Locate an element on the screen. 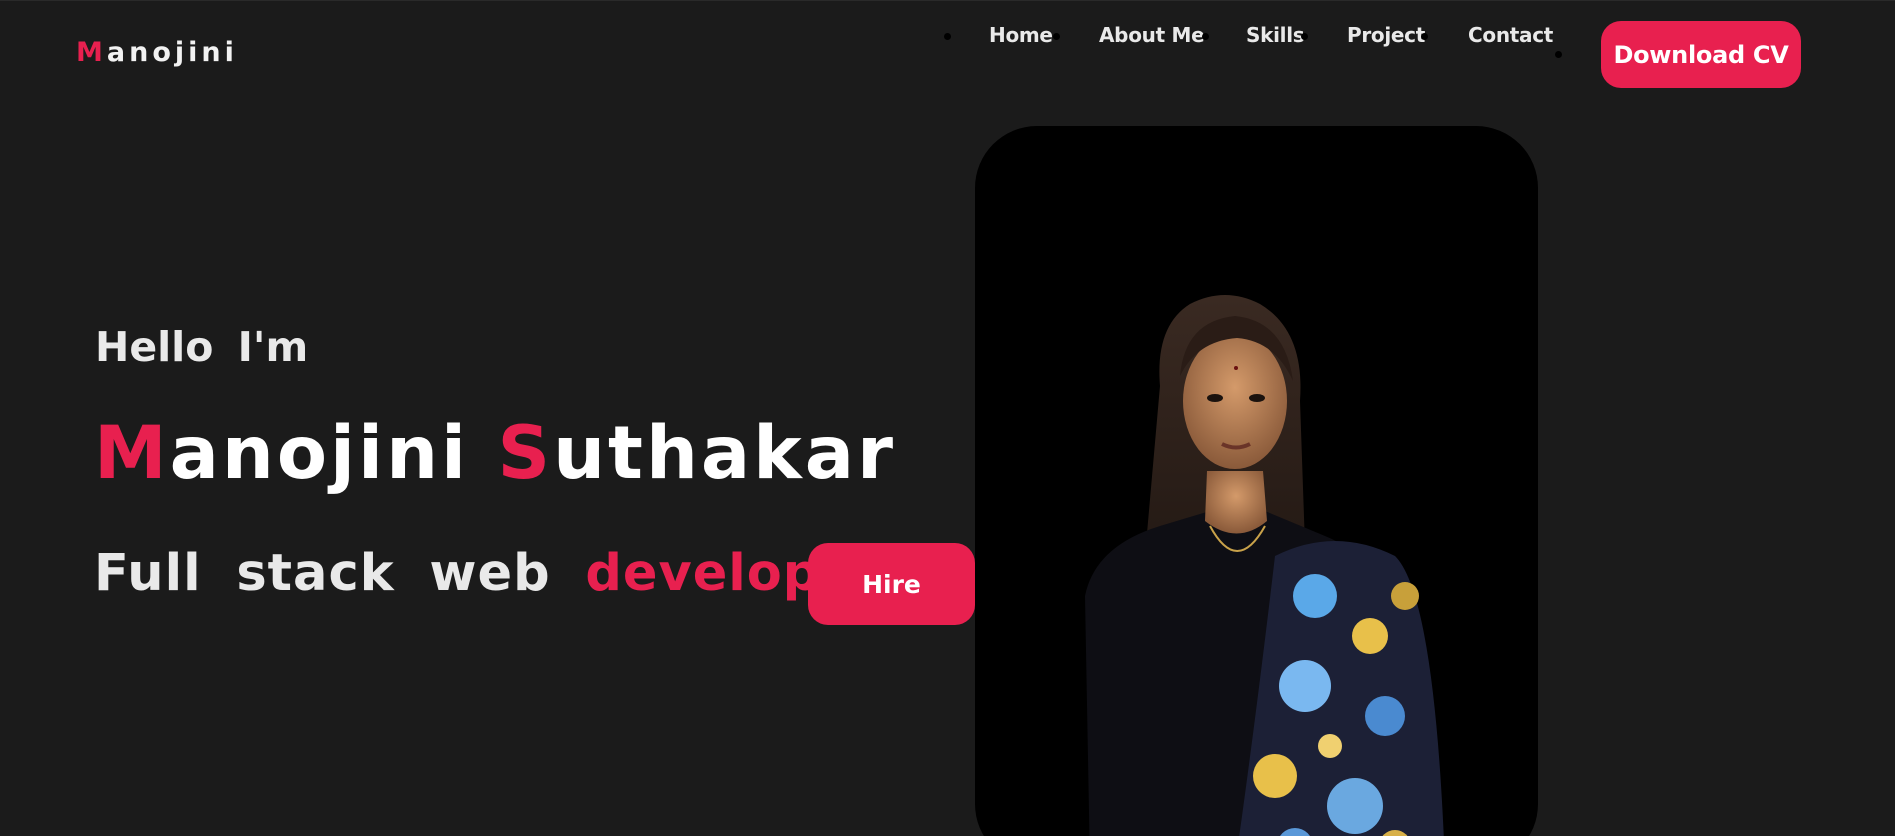  nav-item-contact: Contact is located at coordinates (1510, 35).